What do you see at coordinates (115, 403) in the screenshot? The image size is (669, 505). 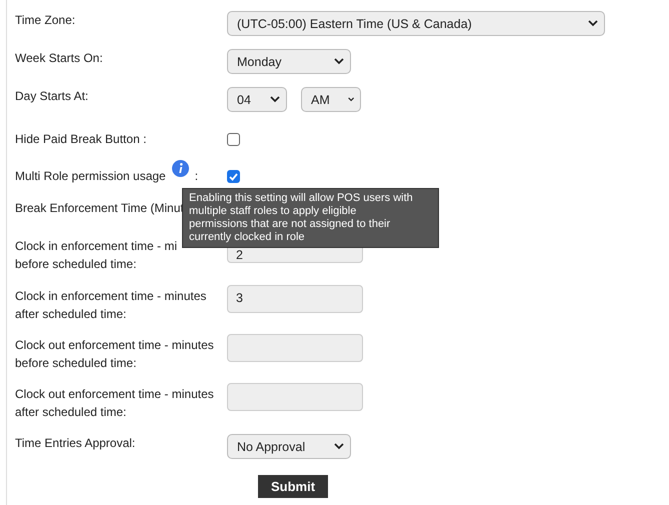 I see `field-label: Clock out enforcement time - minutes after scheduled time:` at bounding box center [115, 403].